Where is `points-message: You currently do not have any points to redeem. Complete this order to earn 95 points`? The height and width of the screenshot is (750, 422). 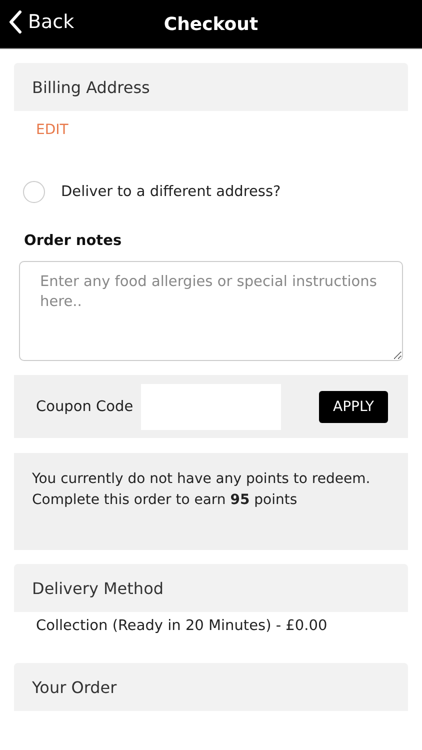
points-message: You currently do not have any points to redeem. Complete this order to earn 95 points is located at coordinates (202, 490).